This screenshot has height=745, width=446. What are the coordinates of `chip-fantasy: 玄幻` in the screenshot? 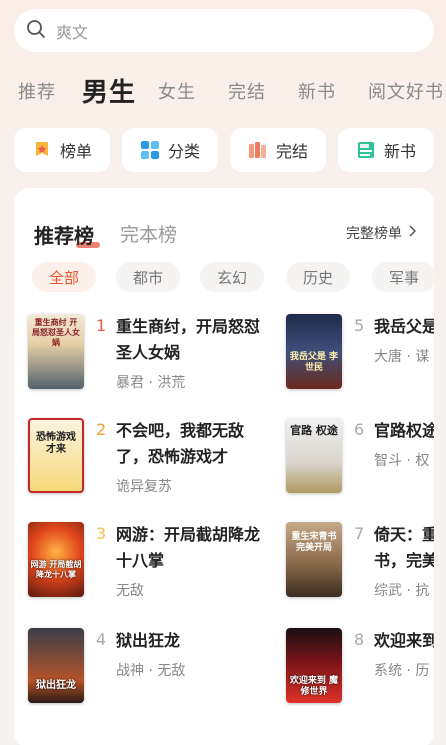 It's located at (232, 277).